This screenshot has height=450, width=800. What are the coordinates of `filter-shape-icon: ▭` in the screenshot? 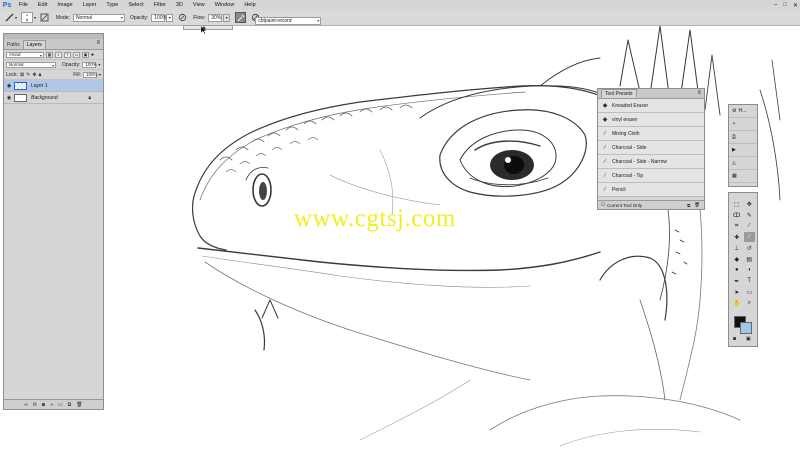 It's located at (76, 54).